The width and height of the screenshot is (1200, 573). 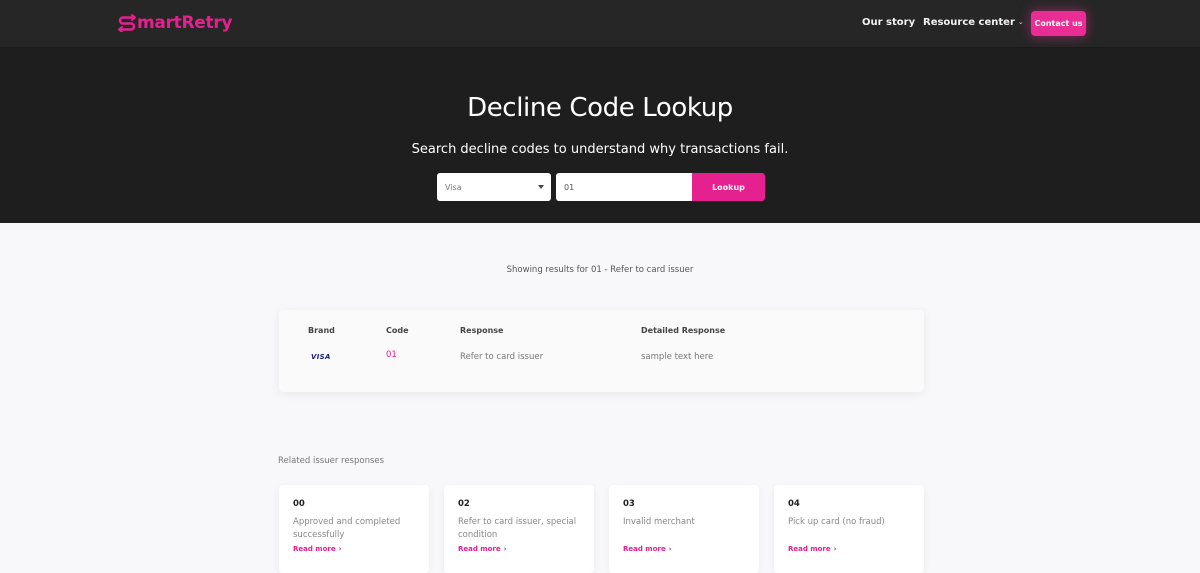 What do you see at coordinates (629, 504) in the screenshot?
I see `related-card-code: 03` at bounding box center [629, 504].